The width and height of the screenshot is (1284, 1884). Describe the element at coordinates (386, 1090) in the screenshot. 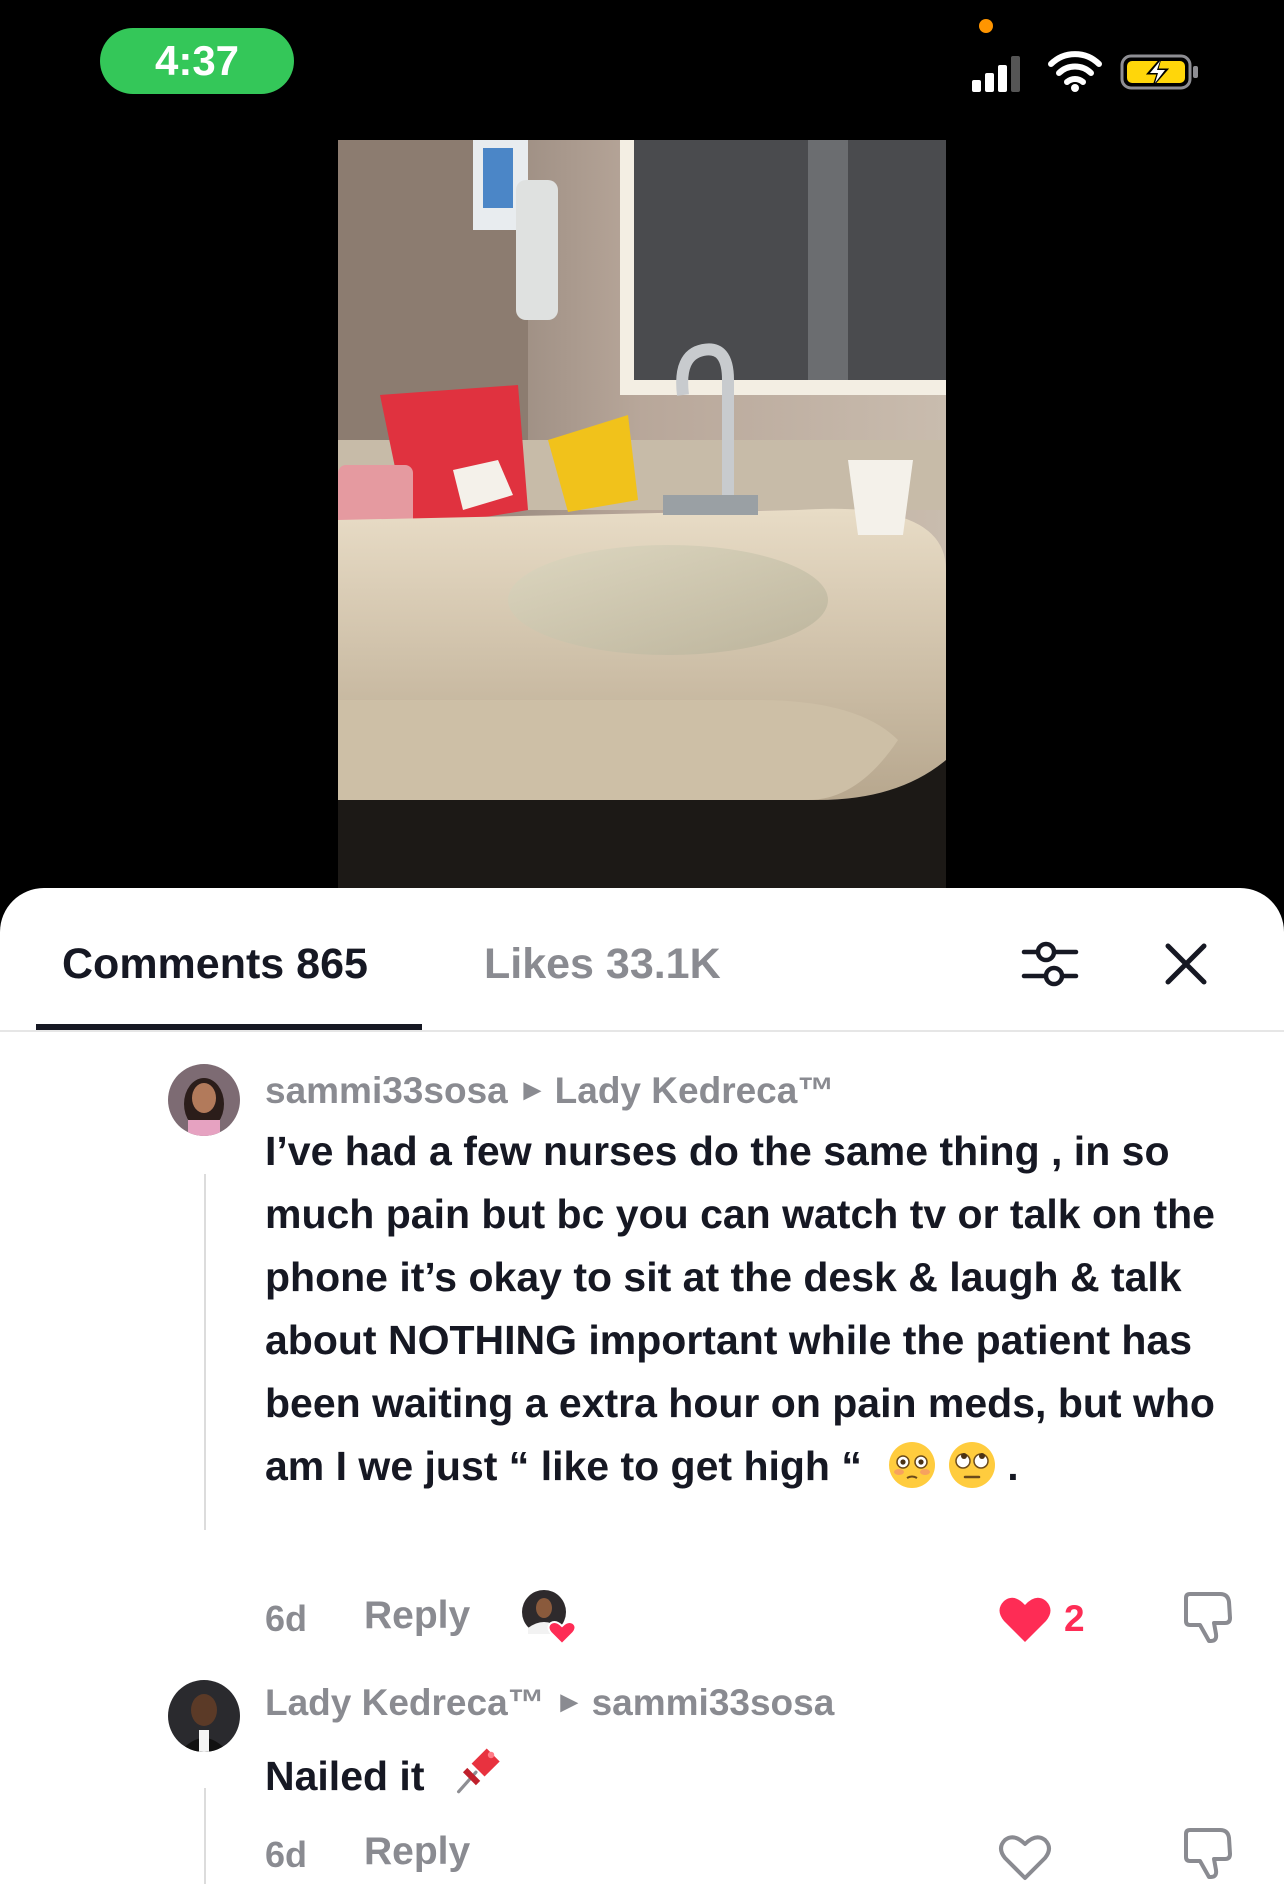

I see `comment-author: sammi33sosa` at that location.